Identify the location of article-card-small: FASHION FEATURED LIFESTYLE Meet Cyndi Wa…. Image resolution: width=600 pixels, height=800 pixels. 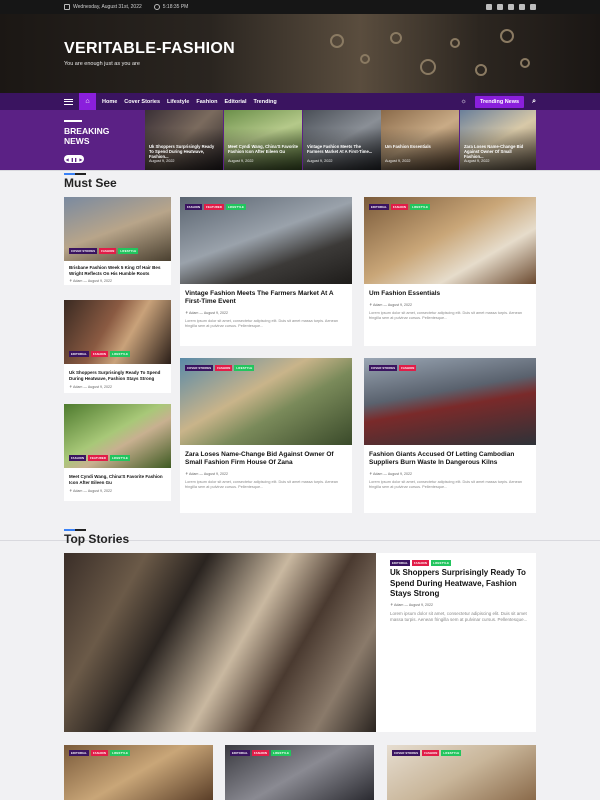
(117, 452).